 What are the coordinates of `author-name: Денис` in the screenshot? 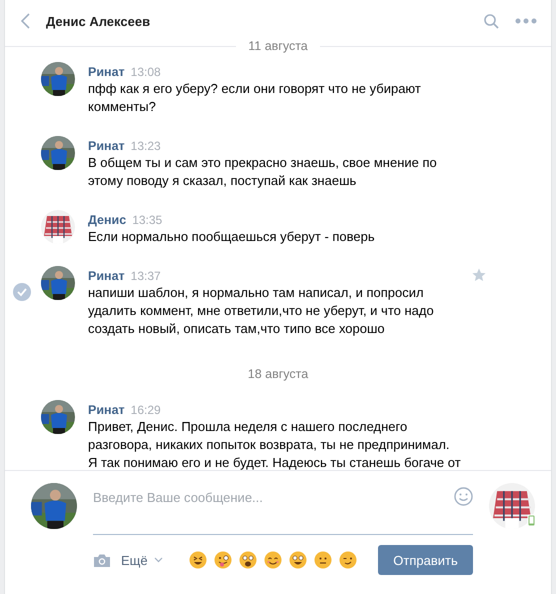 It's located at (107, 220).